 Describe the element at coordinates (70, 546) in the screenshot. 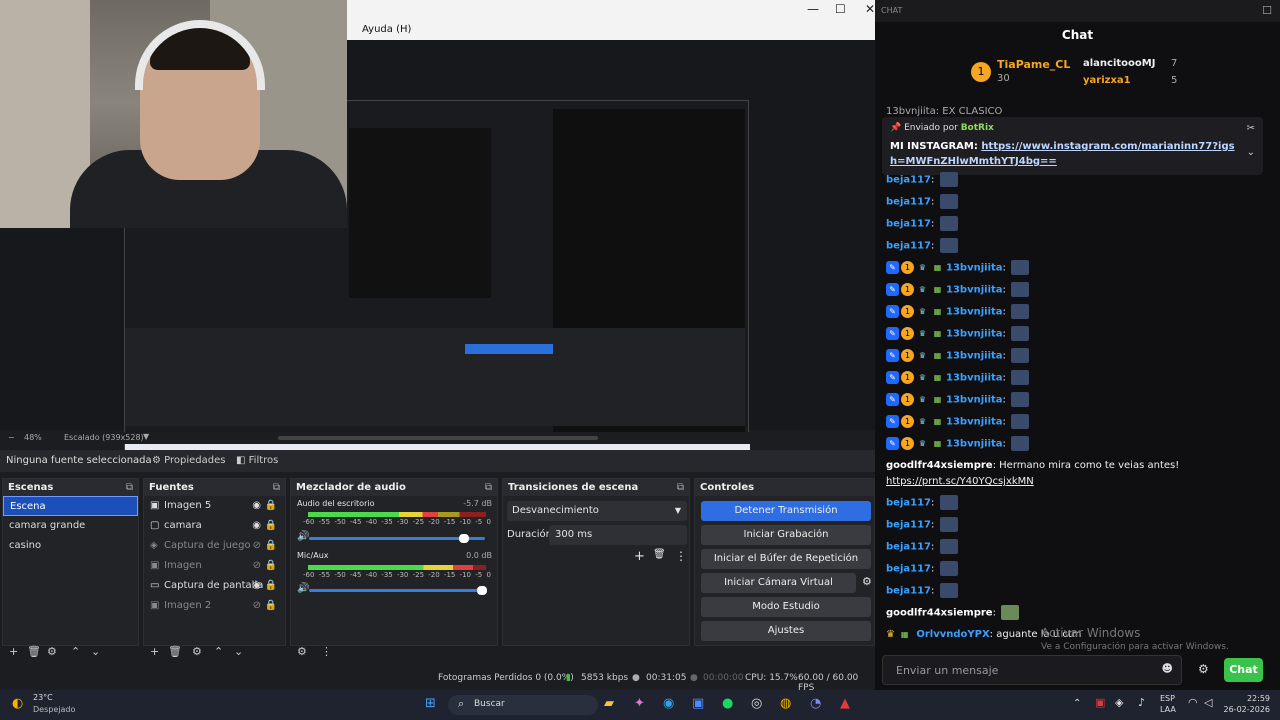

I see `scene-item: casino` at that location.